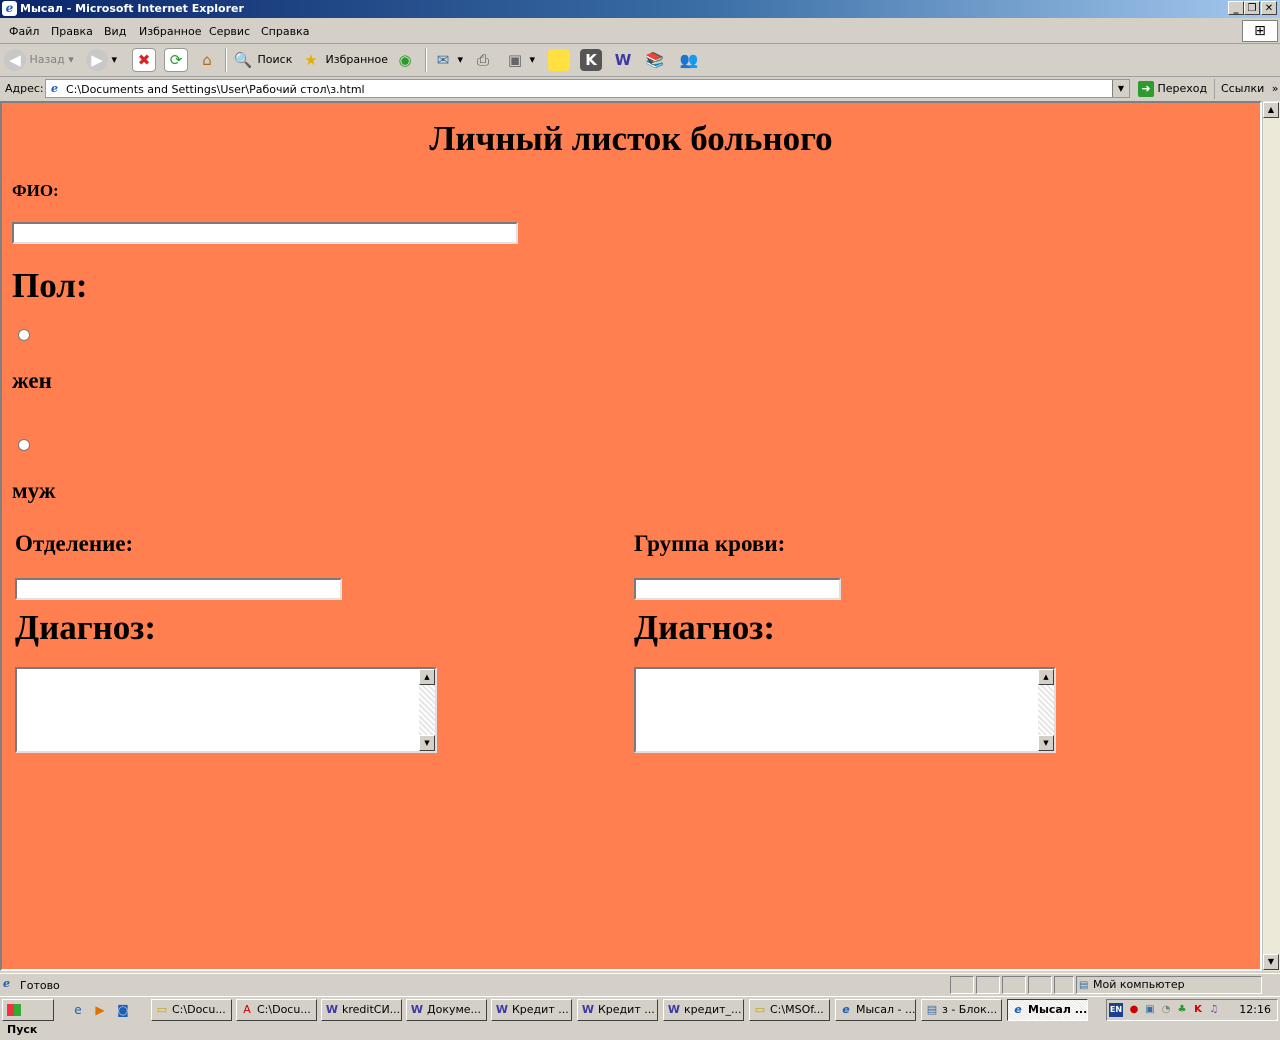  Describe the element at coordinates (443, 60) in the screenshot. I see `mail-icon: ✉` at that location.